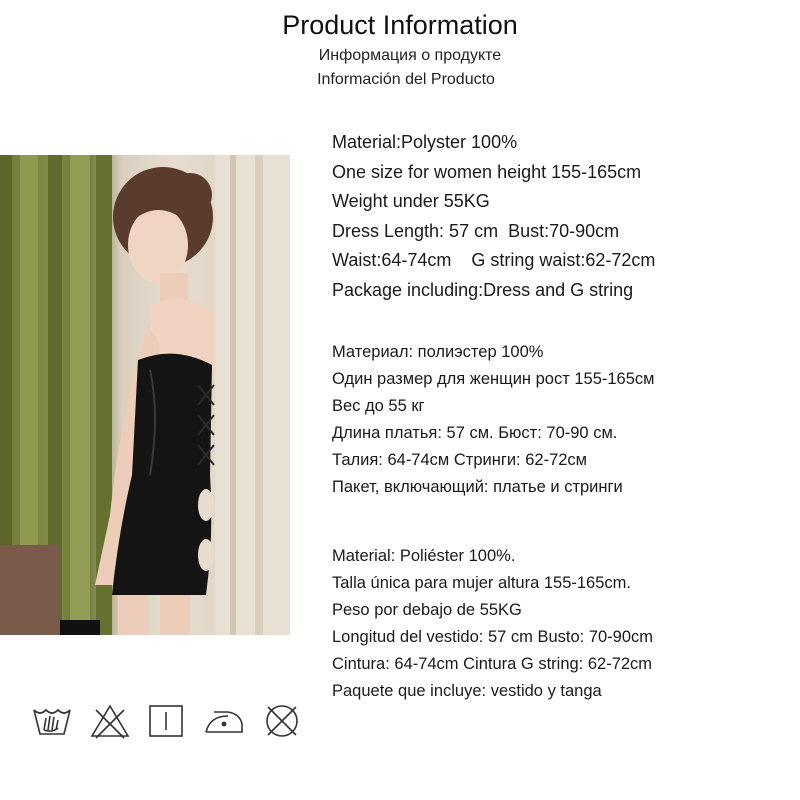 The width and height of the screenshot is (800, 800). Describe the element at coordinates (424, 556) in the screenshot. I see `spec-line: Material: Poliéster 100%.` at that location.